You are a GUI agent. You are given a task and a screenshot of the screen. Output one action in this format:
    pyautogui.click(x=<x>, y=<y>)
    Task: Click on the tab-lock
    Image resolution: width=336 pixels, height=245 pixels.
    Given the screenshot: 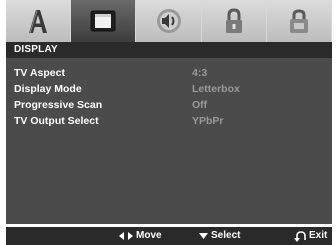 What is the action you would take?
    pyautogui.click(x=234, y=21)
    